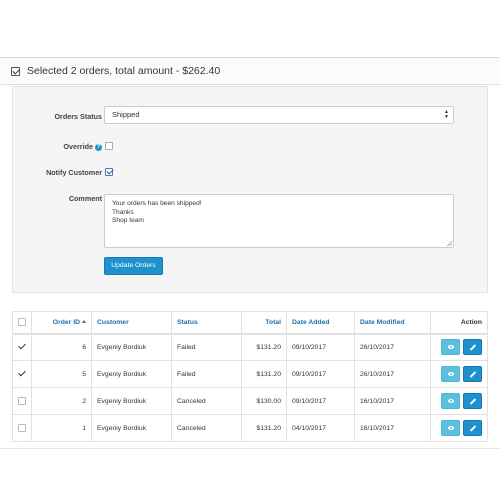  Describe the element at coordinates (78, 146) in the screenshot. I see `override-label-text: Override` at that location.